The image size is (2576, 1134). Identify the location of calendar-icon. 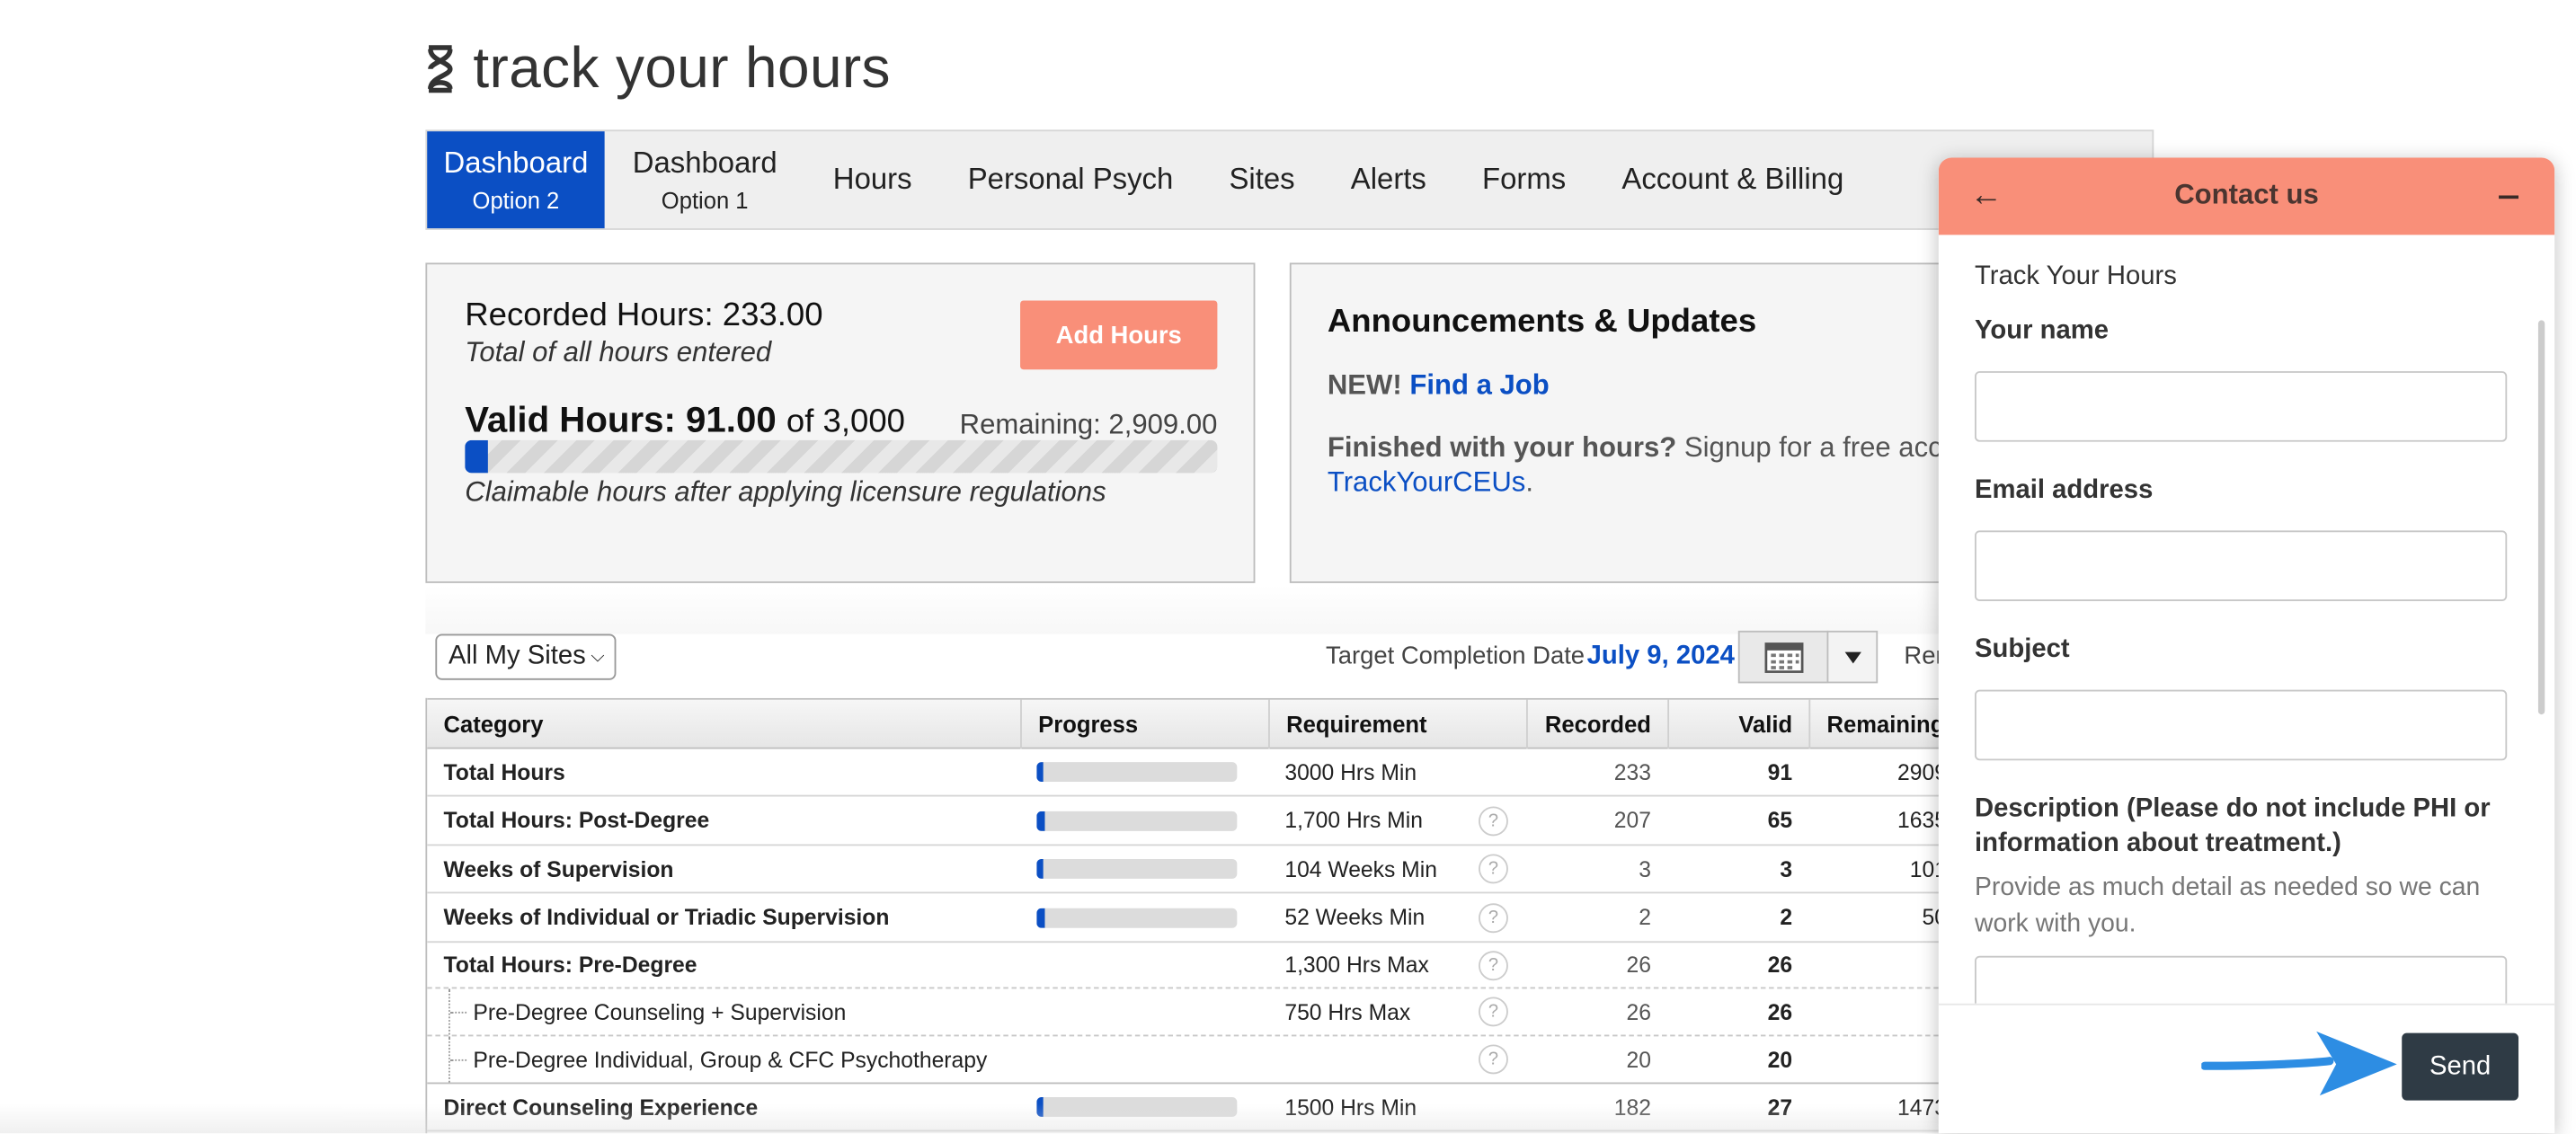
(1783, 657).